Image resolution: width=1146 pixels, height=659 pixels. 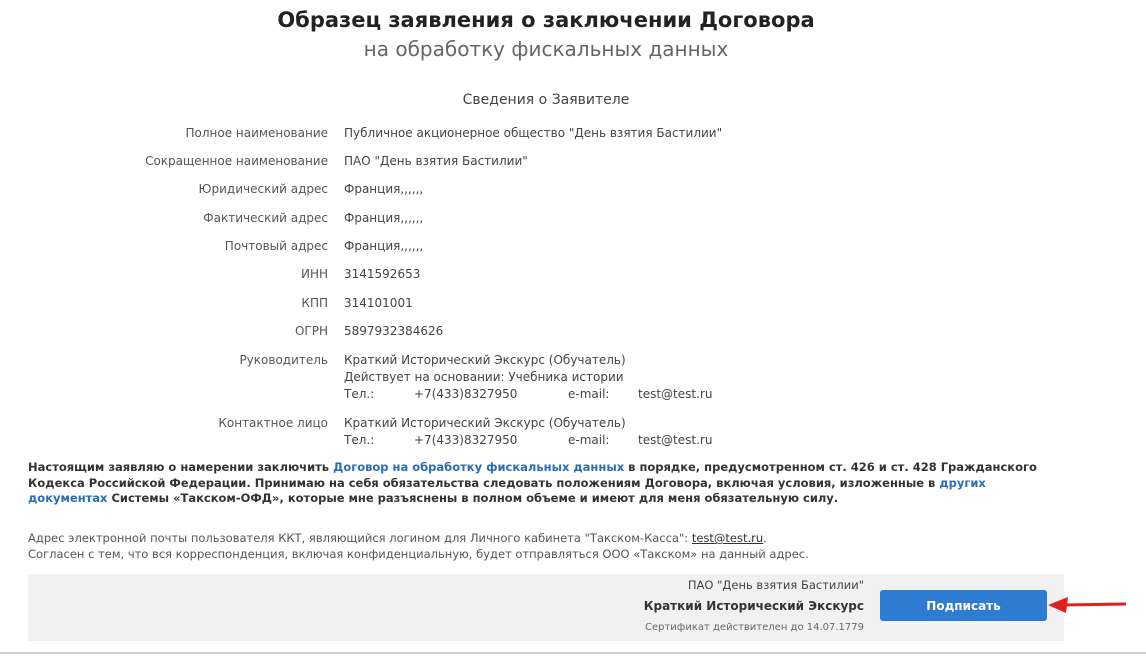 What do you see at coordinates (589, 394) in the screenshot?
I see `director-email-label: e-mail:` at bounding box center [589, 394].